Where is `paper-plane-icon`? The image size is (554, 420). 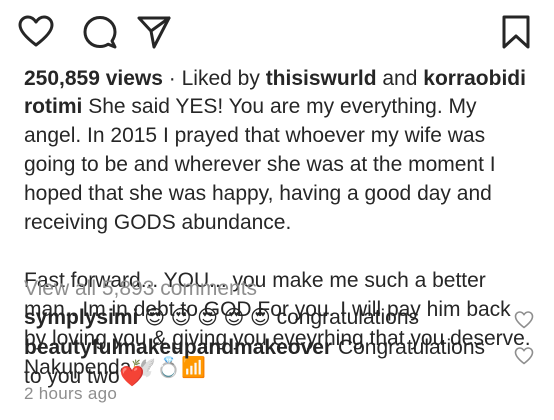
paper-plane-icon is located at coordinates (154, 32).